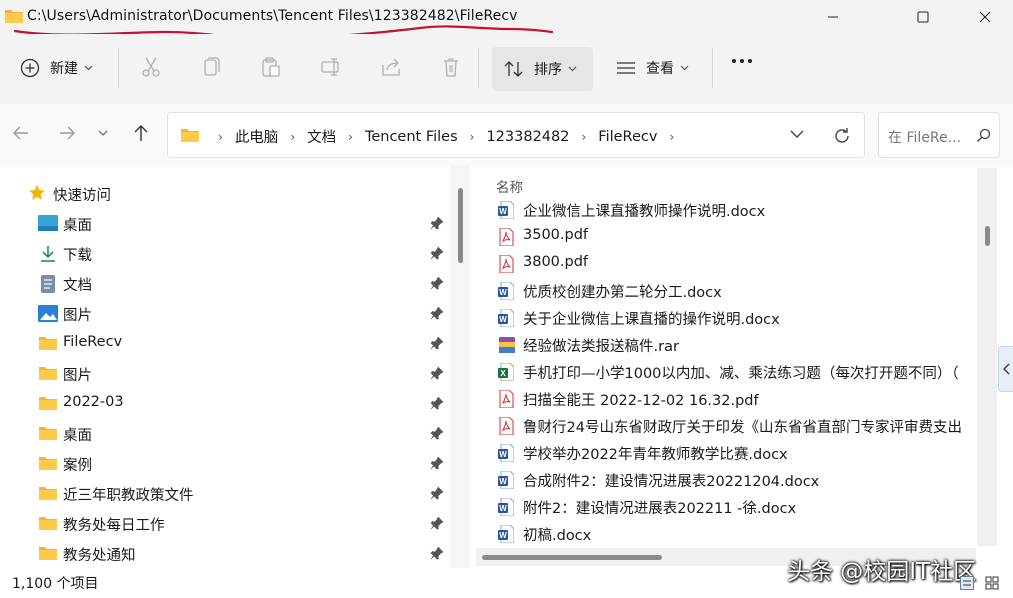  What do you see at coordinates (391, 67) in the screenshot?
I see `share-icon` at bounding box center [391, 67].